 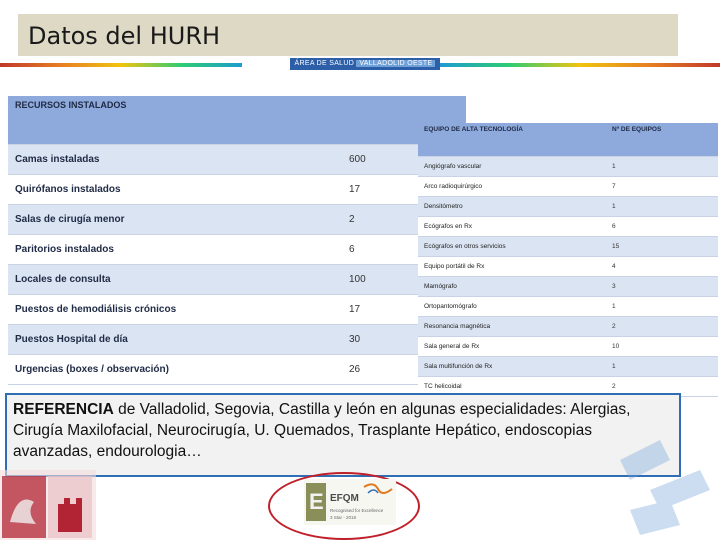 I want to click on table-row: Ecógrafos en Rx 6, so click(x=568, y=226).